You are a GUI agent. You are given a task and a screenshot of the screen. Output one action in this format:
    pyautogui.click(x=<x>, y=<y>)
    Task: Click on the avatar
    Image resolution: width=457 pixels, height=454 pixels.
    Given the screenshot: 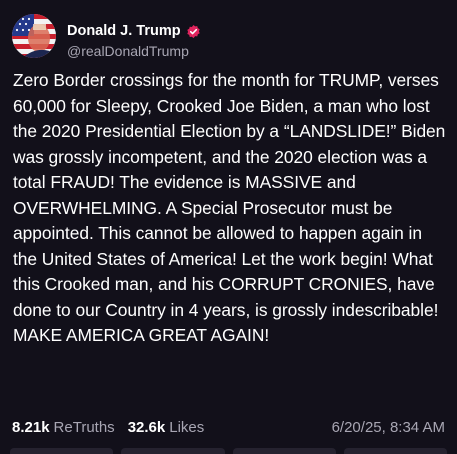 What is the action you would take?
    pyautogui.click(x=34, y=36)
    